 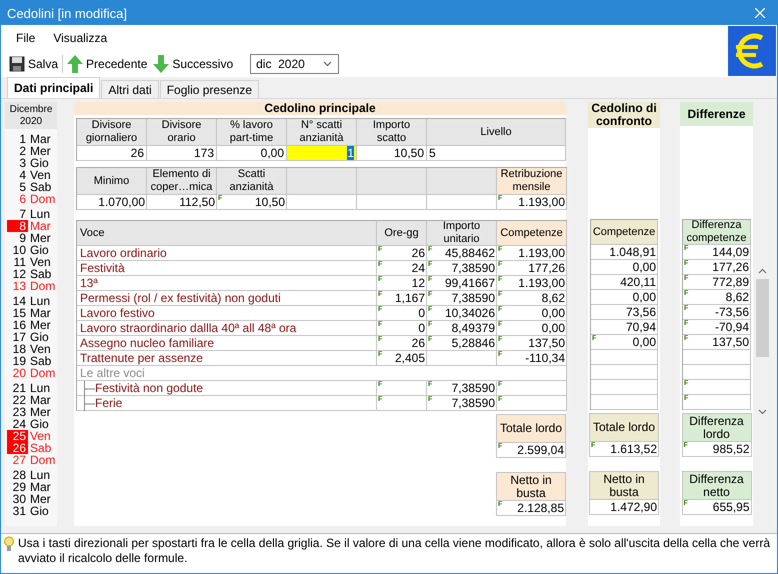 What do you see at coordinates (17, 499) in the screenshot?
I see `day-number: 30` at bounding box center [17, 499].